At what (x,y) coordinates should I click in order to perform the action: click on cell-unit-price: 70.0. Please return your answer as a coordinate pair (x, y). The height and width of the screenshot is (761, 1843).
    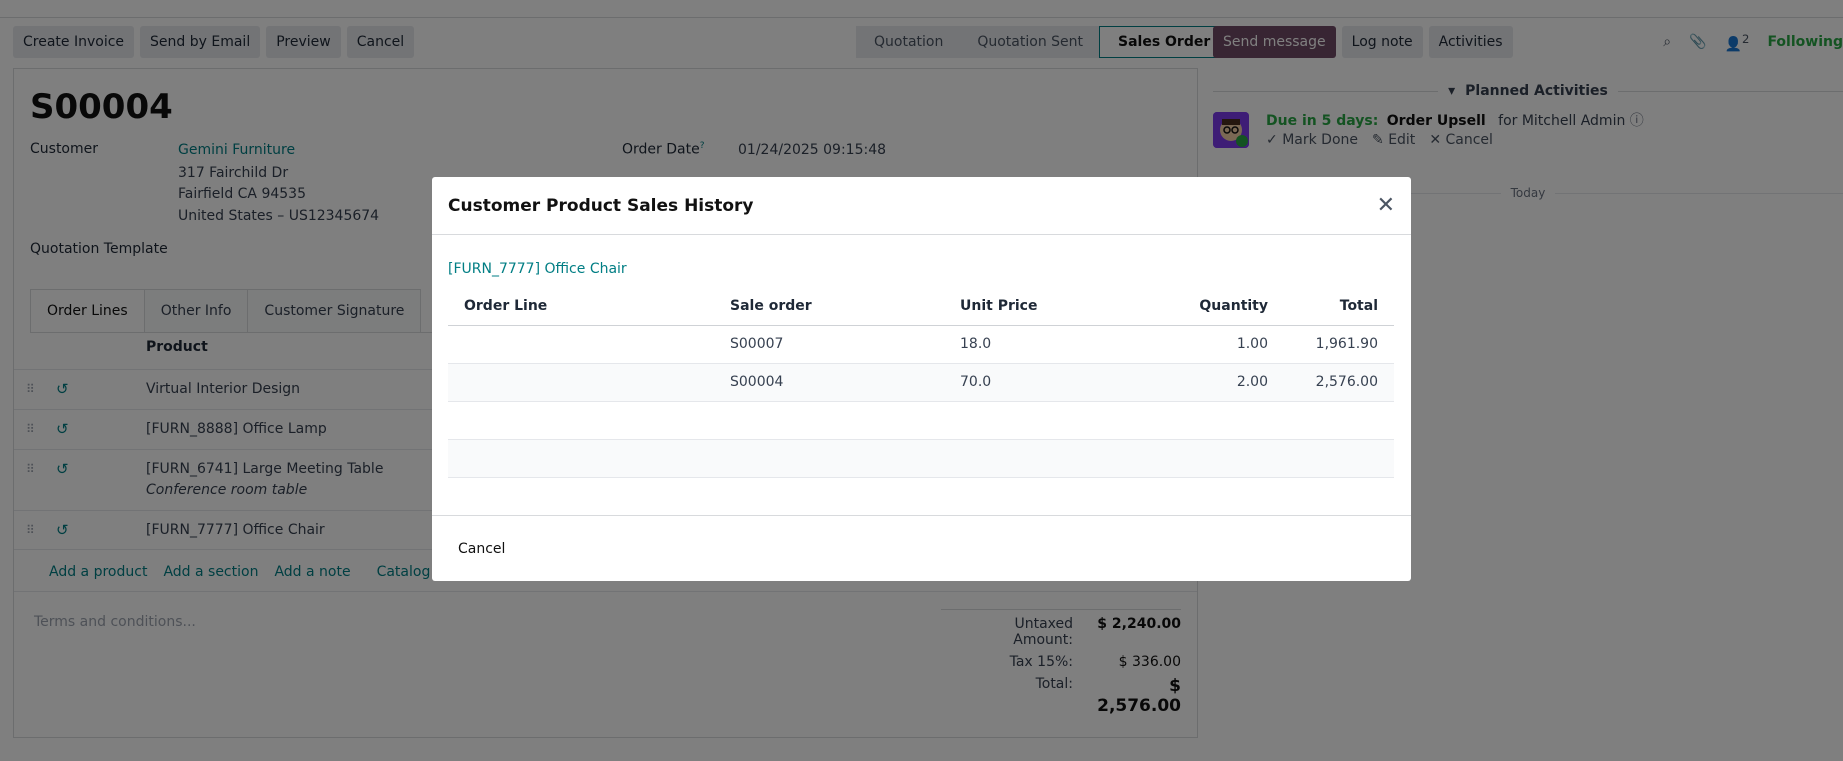
    Looking at the image, I should click on (1044, 382).